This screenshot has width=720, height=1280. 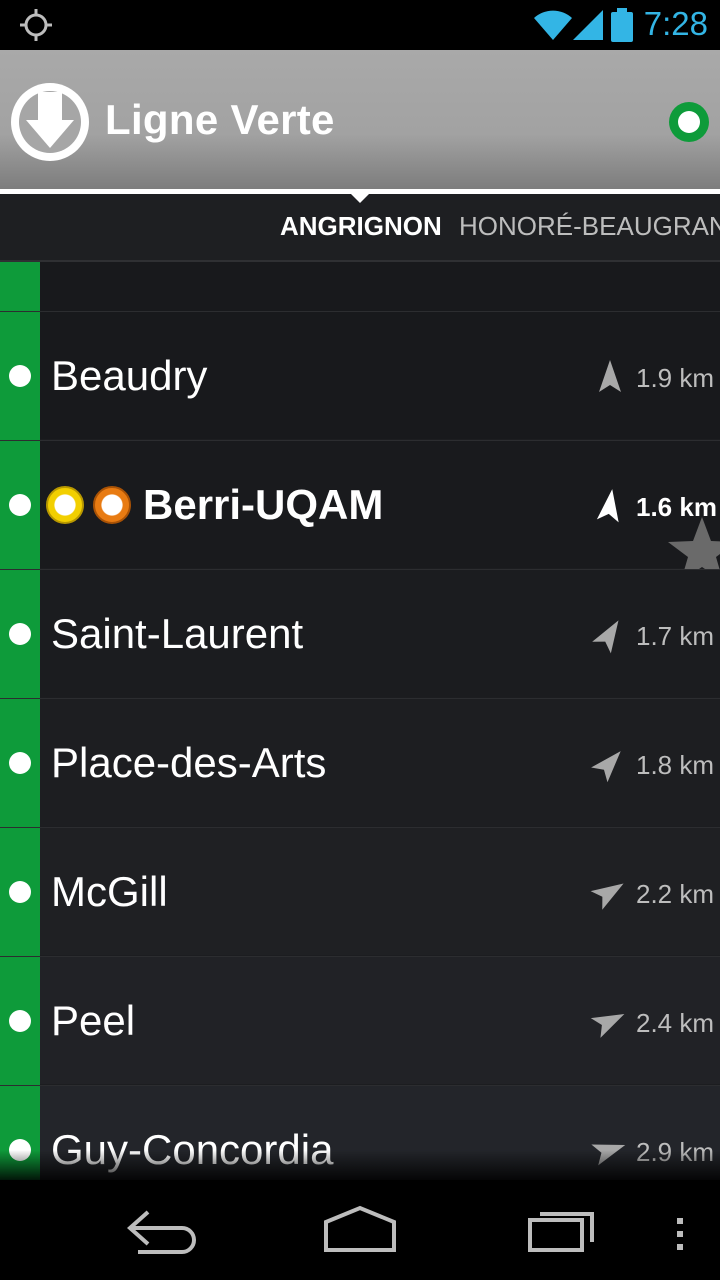 What do you see at coordinates (50, 122) in the screenshot?
I see `metro-logo-icon` at bounding box center [50, 122].